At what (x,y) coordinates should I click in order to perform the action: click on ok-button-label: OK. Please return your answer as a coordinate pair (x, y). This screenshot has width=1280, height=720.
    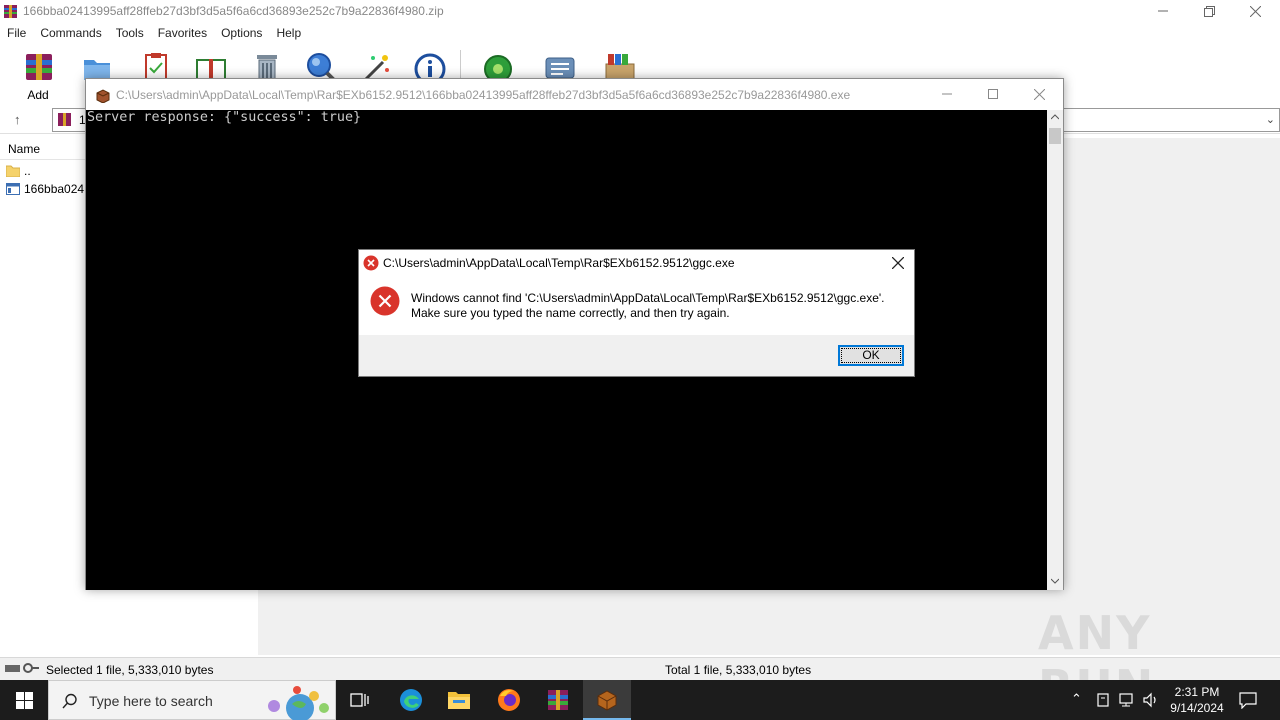
    Looking at the image, I should click on (871, 355).